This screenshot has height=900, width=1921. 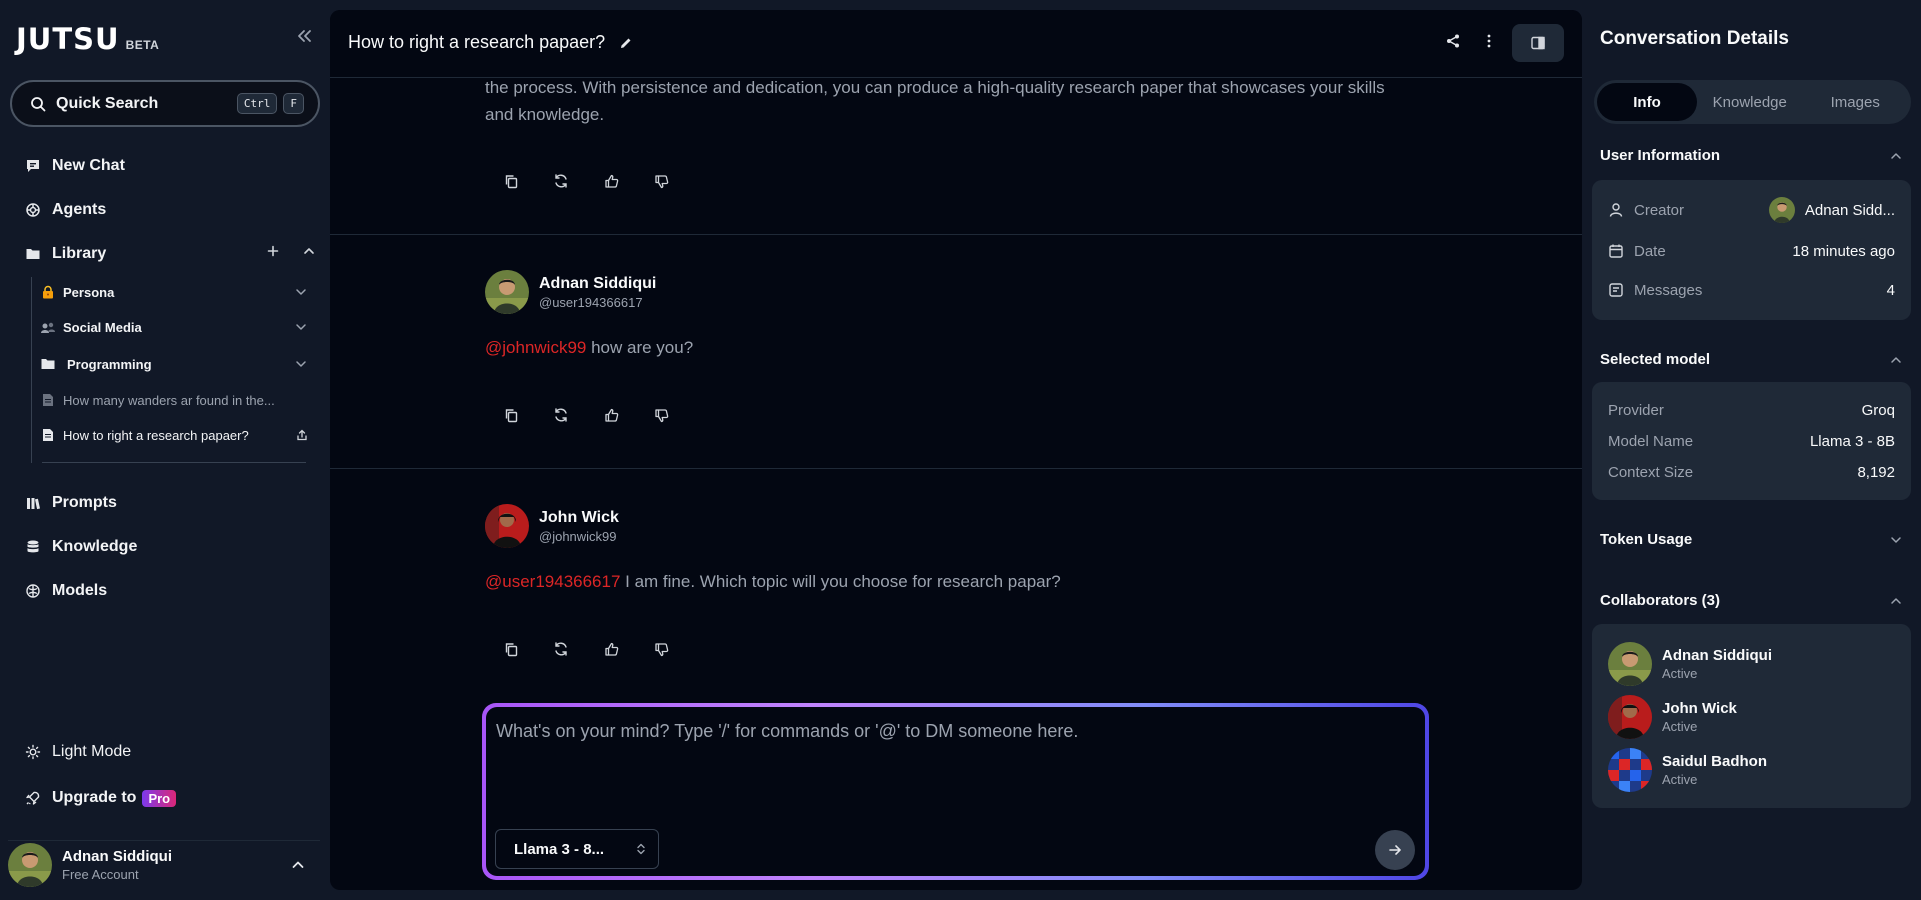 I want to click on mention-link: @johnwick99, so click(x=535, y=347).